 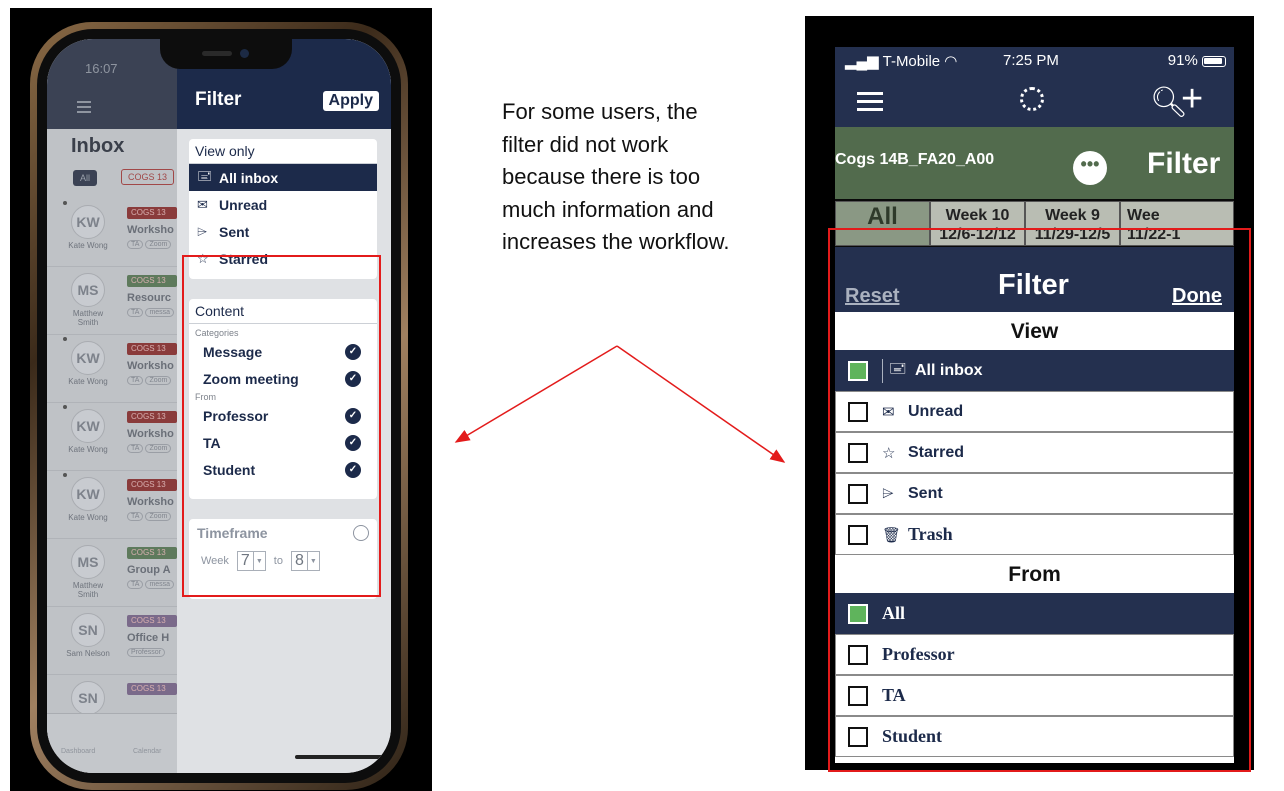 What do you see at coordinates (901, 61) in the screenshot?
I see `carrier-label: ▂▄▆ T-Mobile ◠` at bounding box center [901, 61].